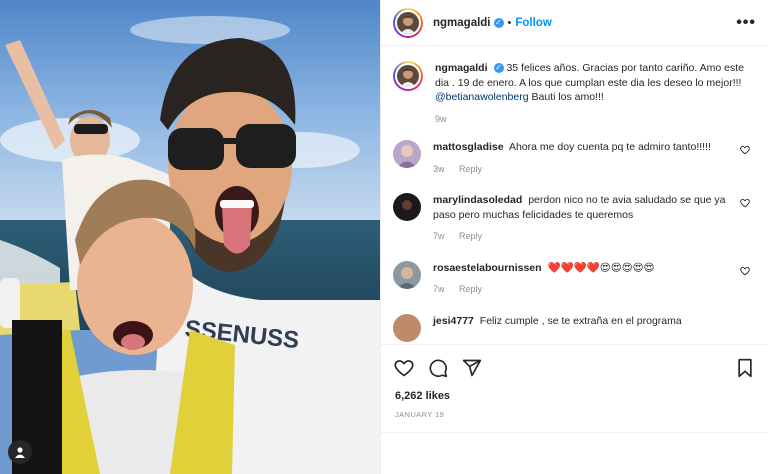  Describe the element at coordinates (422, 396) in the screenshot. I see `likes-count: 6,262 likes` at that location.